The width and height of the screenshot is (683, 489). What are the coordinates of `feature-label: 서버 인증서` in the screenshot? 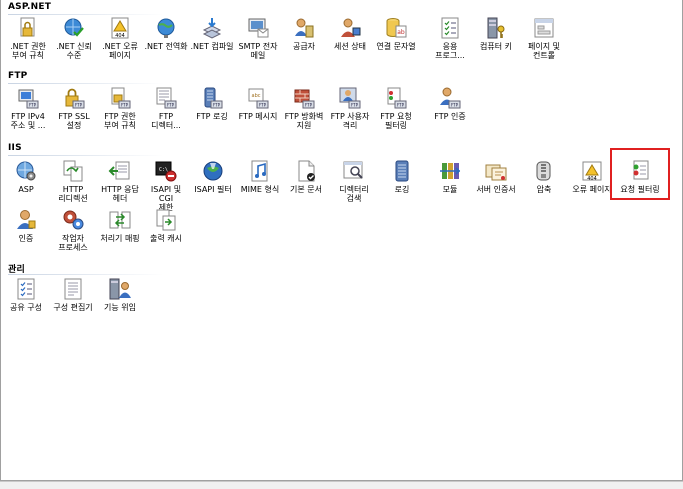 It's located at (496, 189).